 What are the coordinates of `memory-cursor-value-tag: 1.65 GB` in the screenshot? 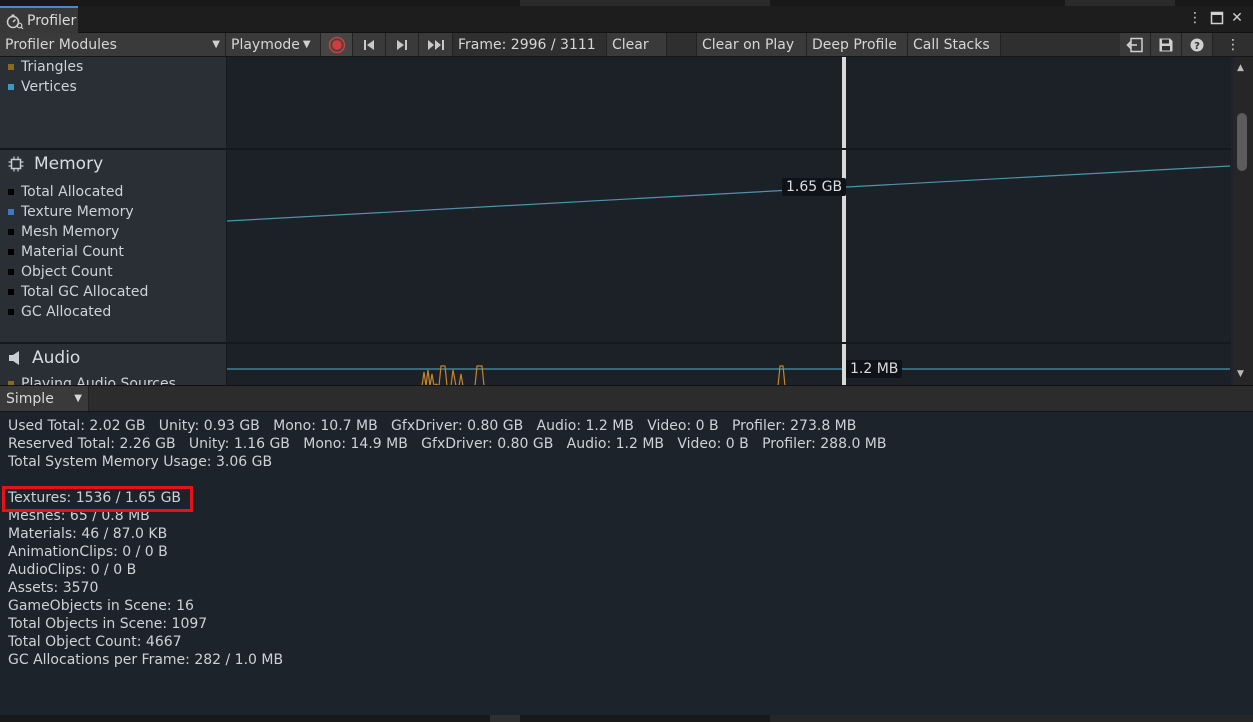 It's located at (814, 187).